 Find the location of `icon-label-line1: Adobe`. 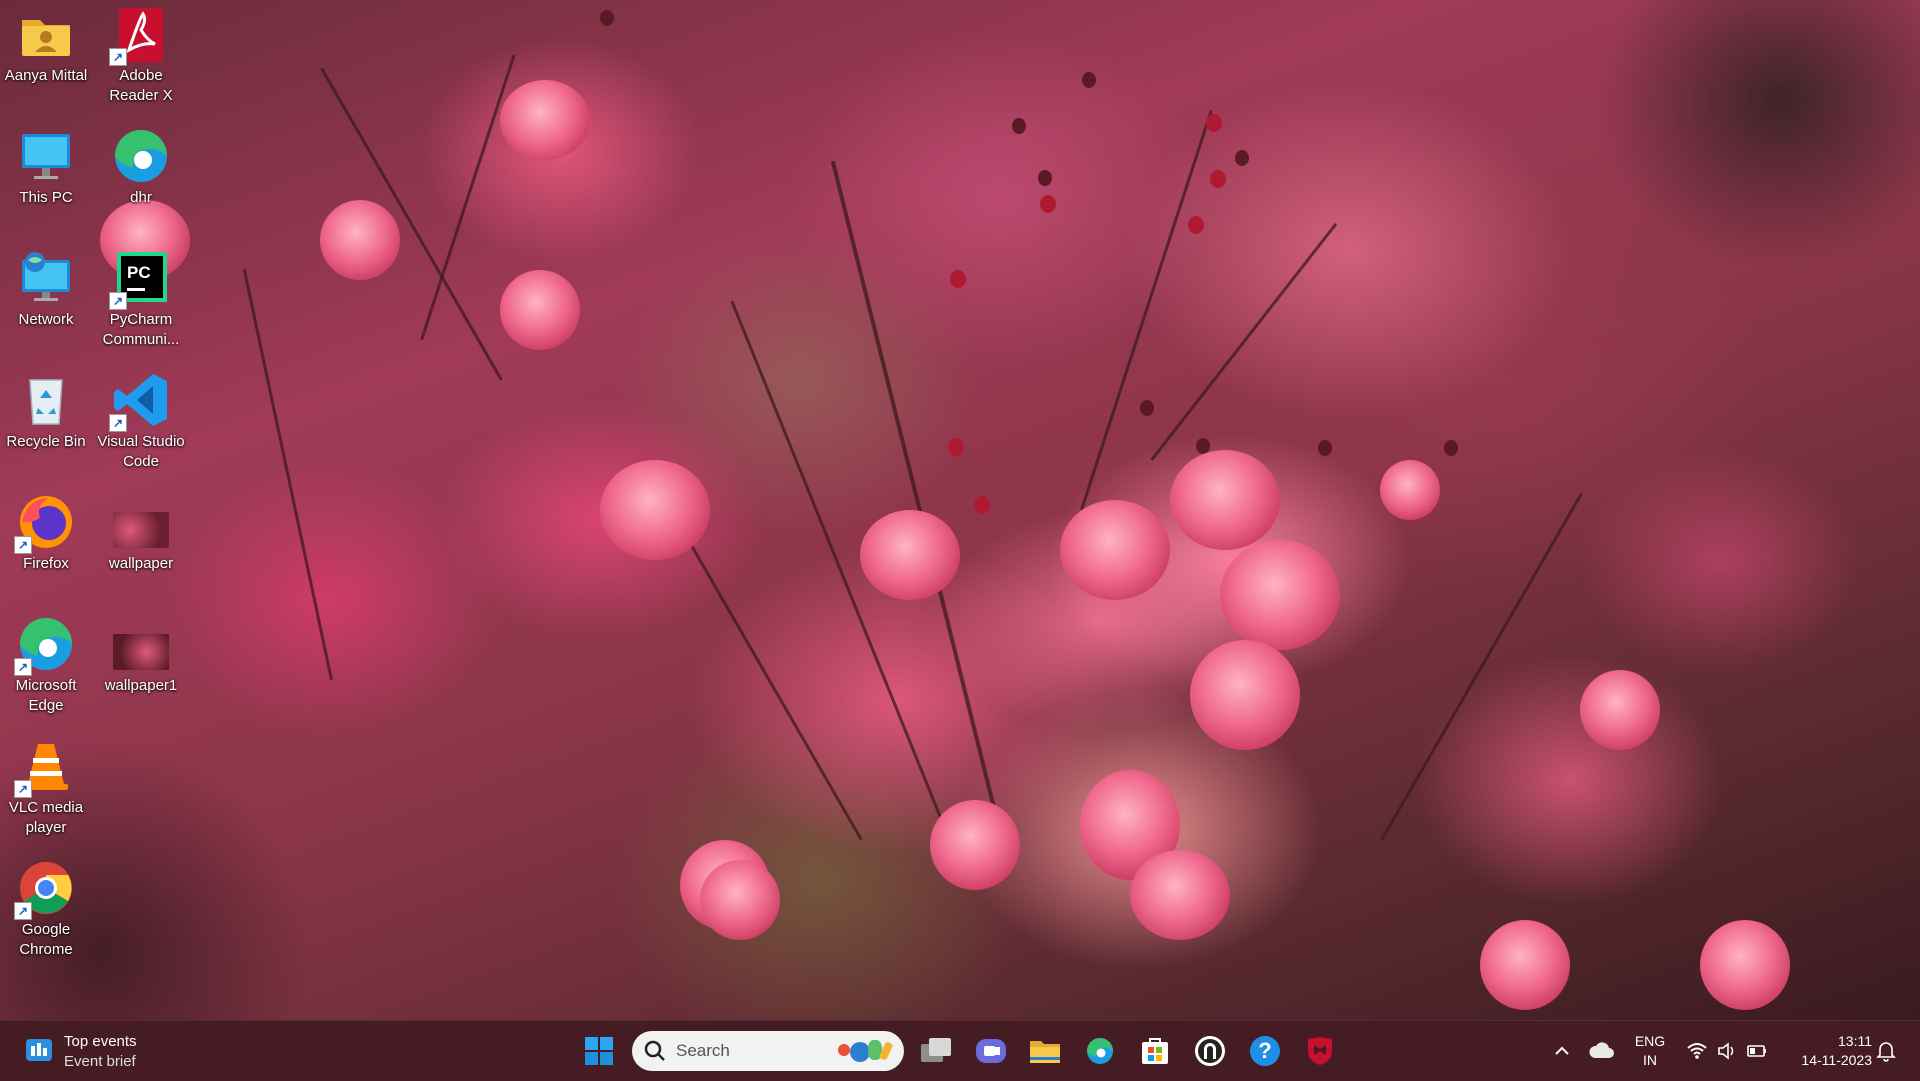

icon-label-line1: Adobe is located at coordinates (141, 75).